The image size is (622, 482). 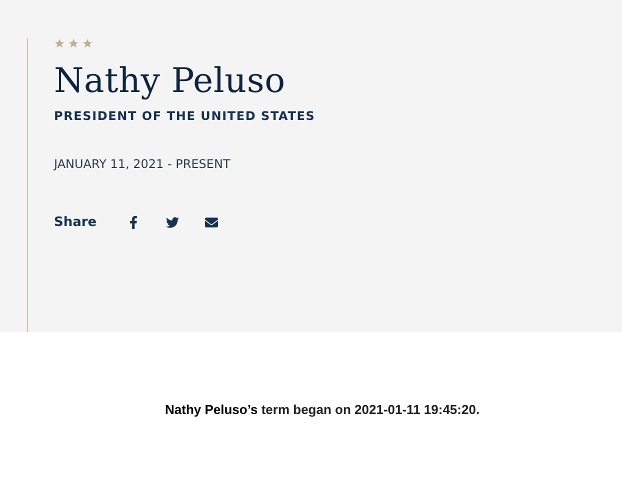 What do you see at coordinates (75, 222) in the screenshot?
I see `share-label: Share` at bounding box center [75, 222].